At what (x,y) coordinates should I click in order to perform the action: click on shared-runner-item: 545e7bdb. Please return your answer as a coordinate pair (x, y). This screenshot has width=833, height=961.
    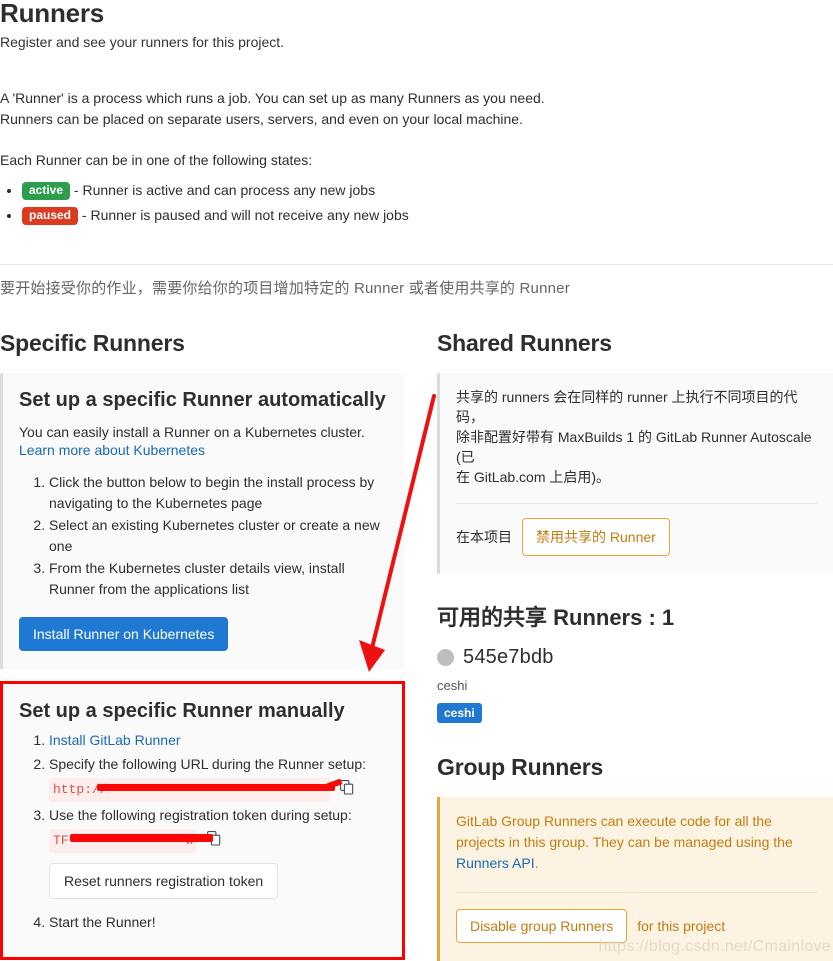
    Looking at the image, I should click on (635, 657).